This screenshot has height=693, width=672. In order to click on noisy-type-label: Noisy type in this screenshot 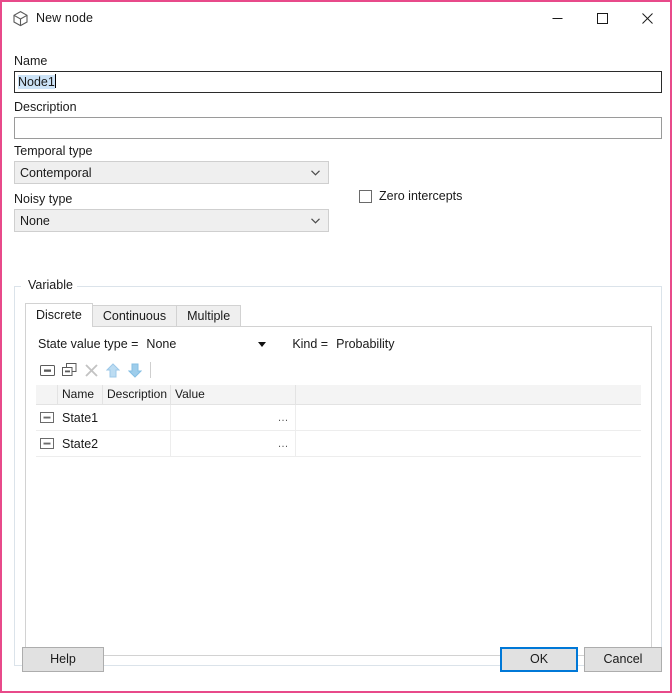, I will do `click(43, 199)`.